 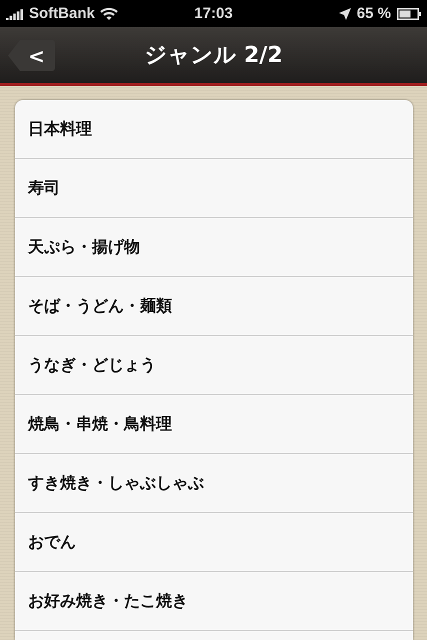 I want to click on location-arrow-icon, so click(x=344, y=14).